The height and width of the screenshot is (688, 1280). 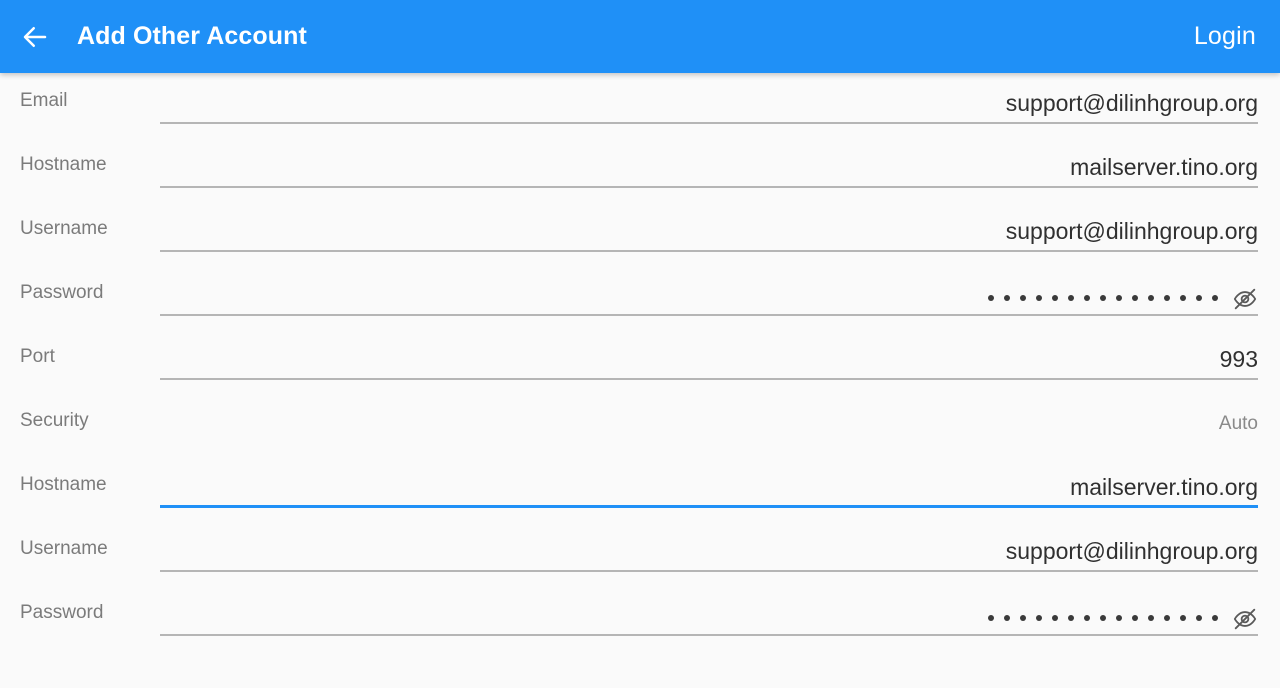 I want to click on form-row: Email support@dilinhgroup.org, so click(x=640, y=105).